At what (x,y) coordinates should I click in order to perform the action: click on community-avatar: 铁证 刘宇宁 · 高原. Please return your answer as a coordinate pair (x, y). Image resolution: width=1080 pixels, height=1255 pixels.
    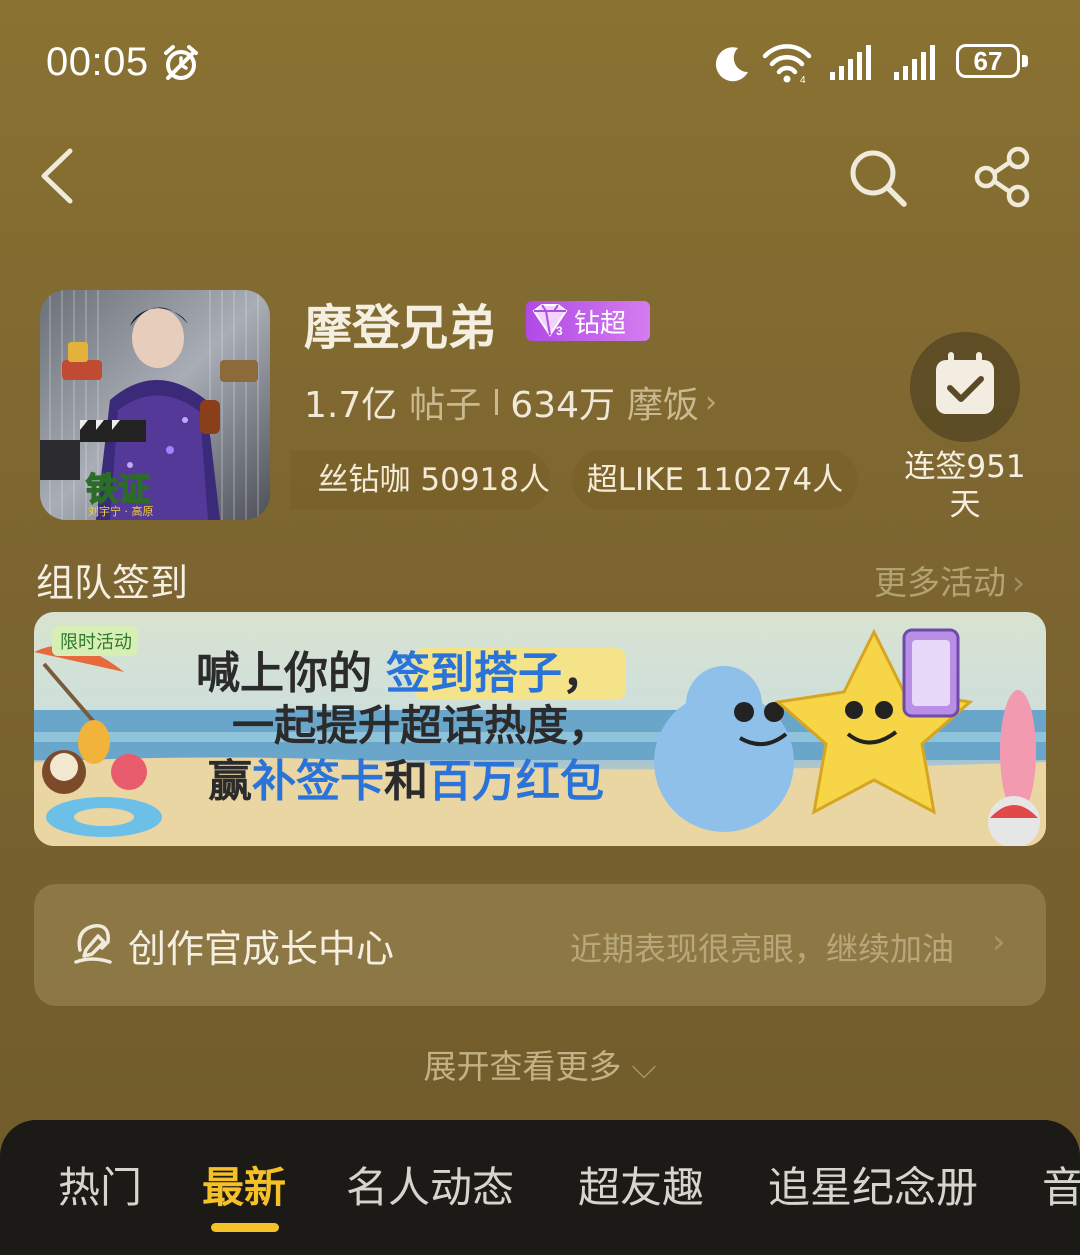
    Looking at the image, I should click on (155, 405).